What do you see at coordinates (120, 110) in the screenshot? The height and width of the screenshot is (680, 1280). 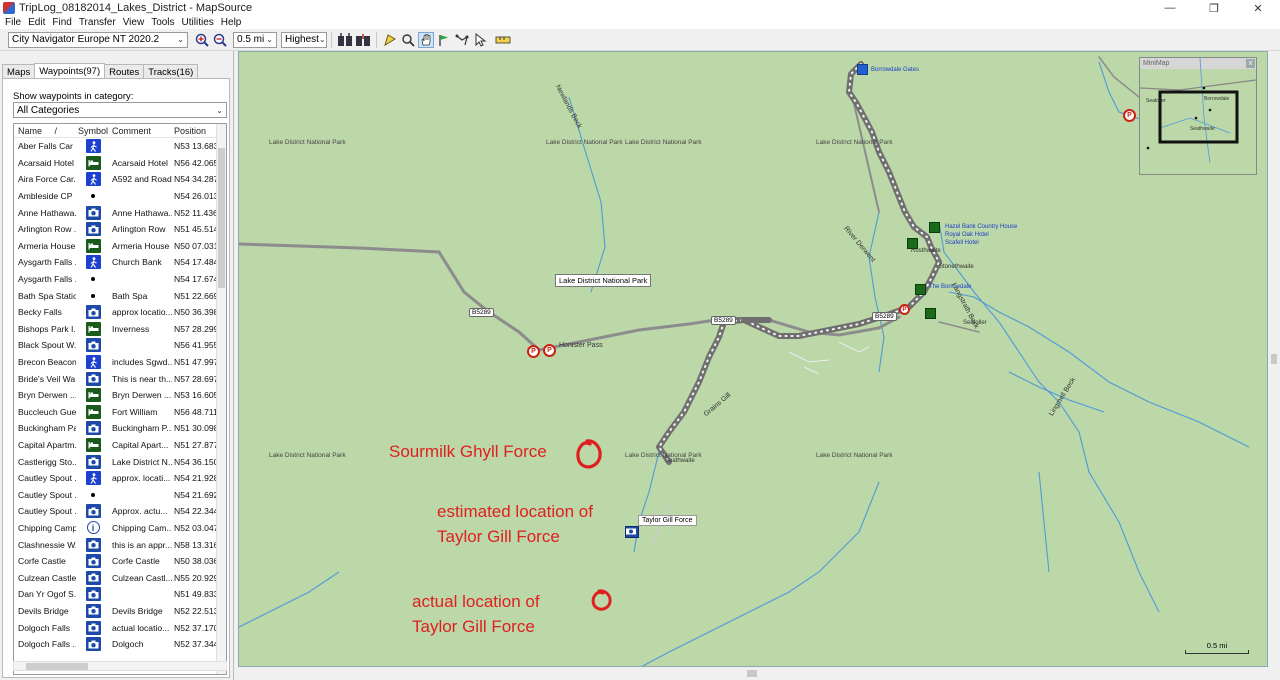 I see `category-select: All Categories ⌄` at bounding box center [120, 110].